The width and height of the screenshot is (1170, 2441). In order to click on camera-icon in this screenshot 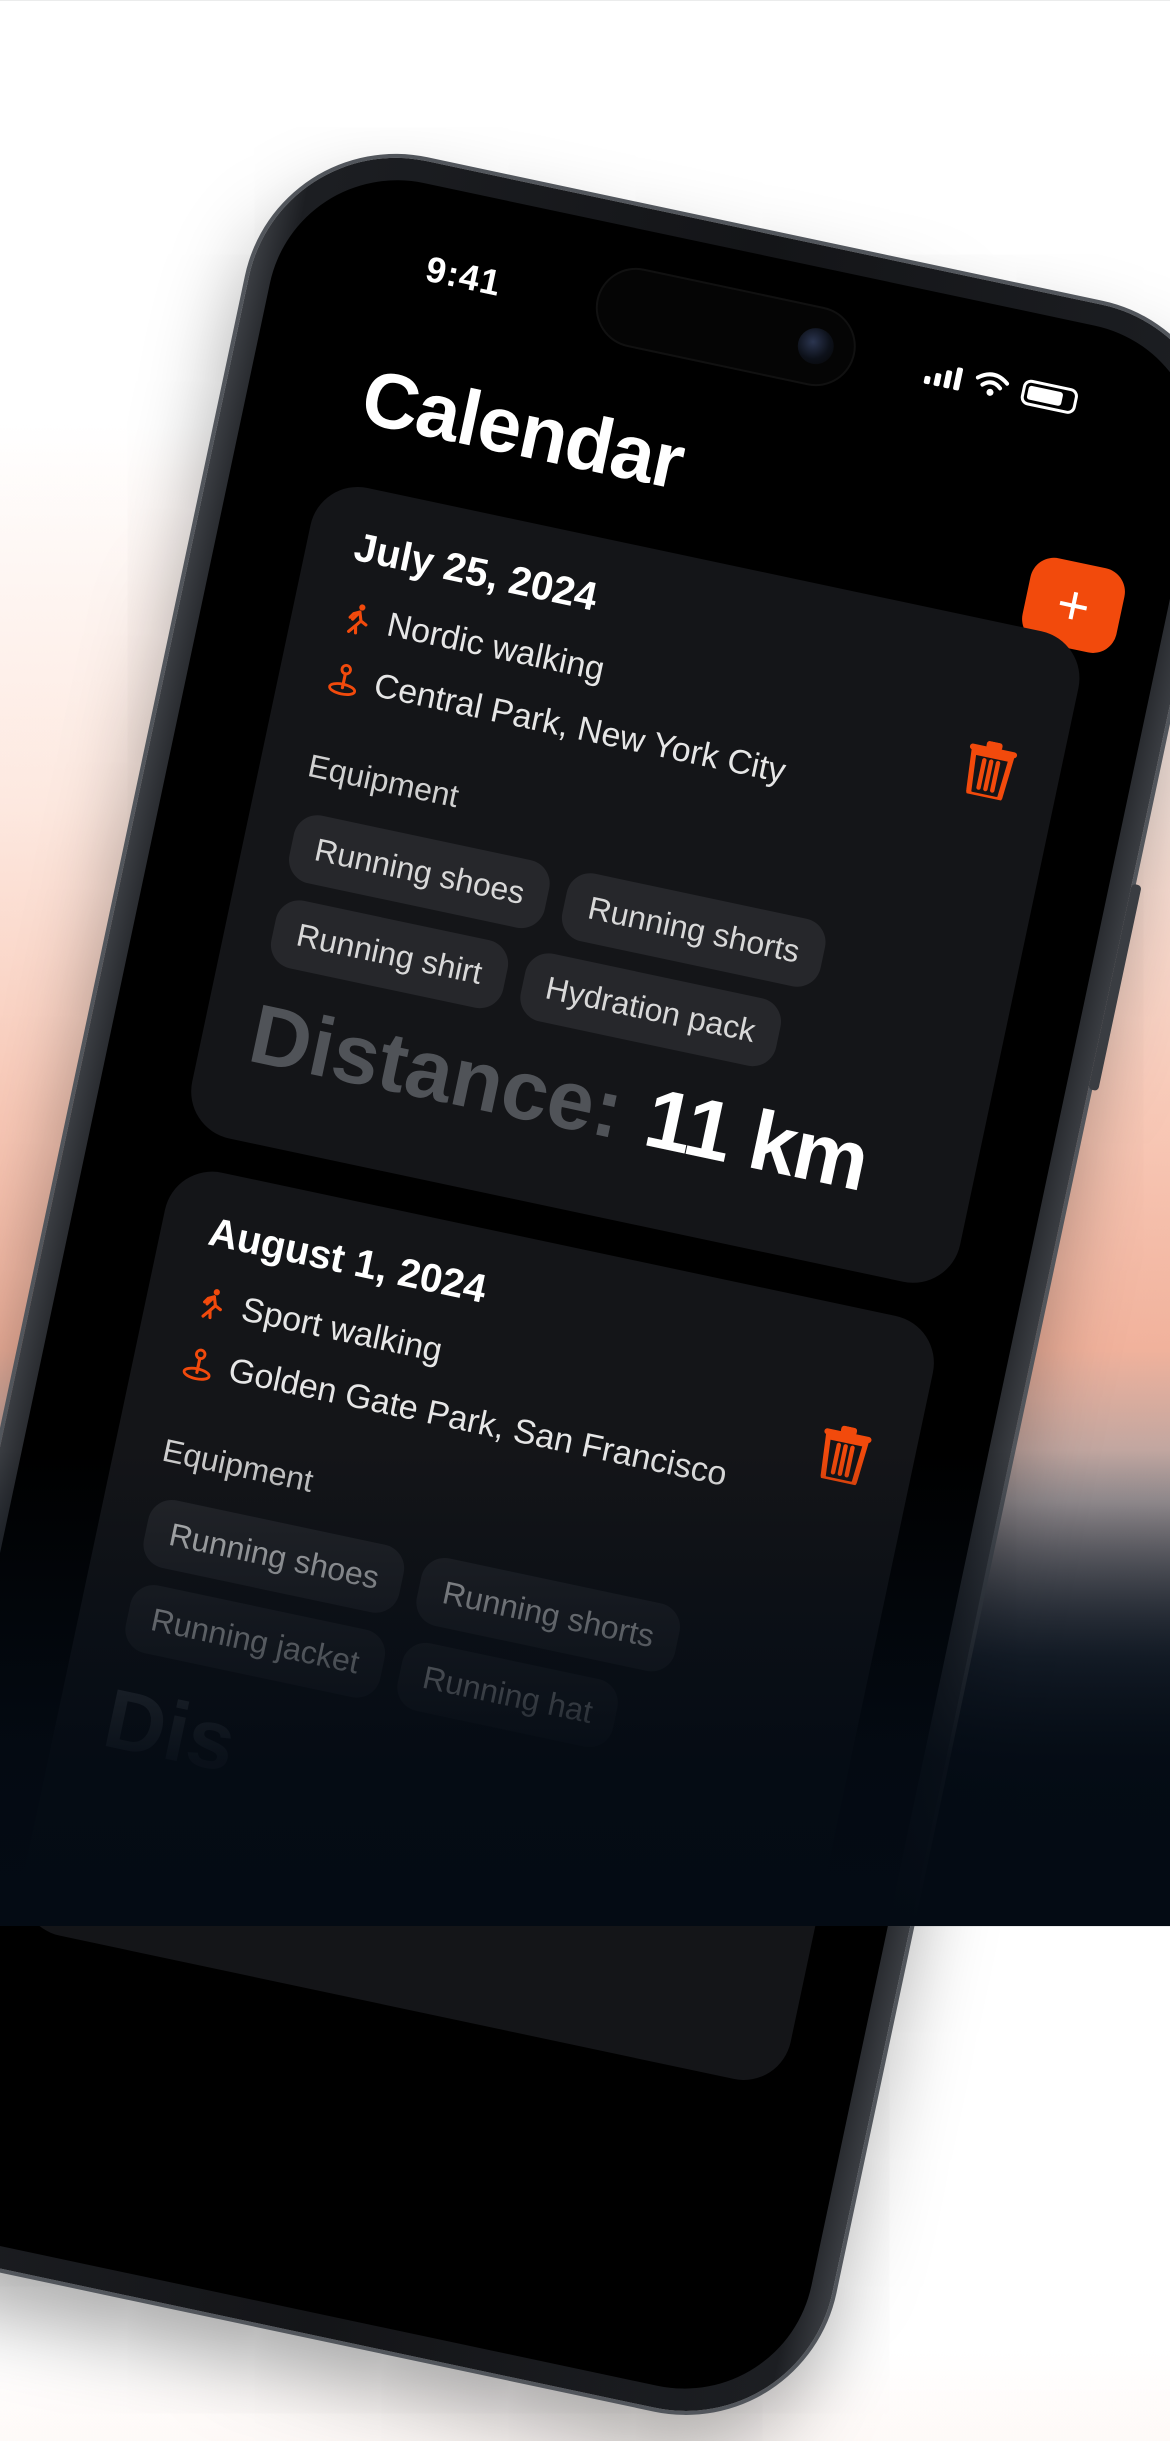, I will do `click(816, 346)`.